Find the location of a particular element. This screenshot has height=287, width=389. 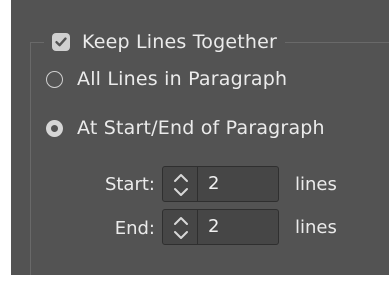

option-start-end-row: At Start/End of Paragraph is located at coordinates (185, 128).